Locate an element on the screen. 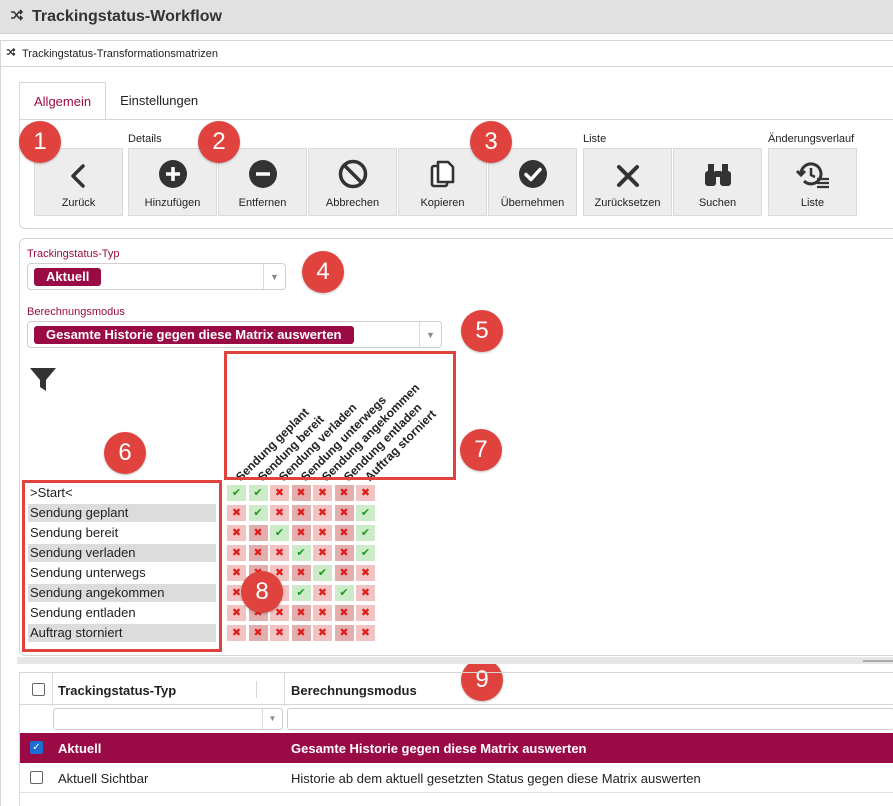  tab-einstellungen: Einstellungen is located at coordinates (159, 101).